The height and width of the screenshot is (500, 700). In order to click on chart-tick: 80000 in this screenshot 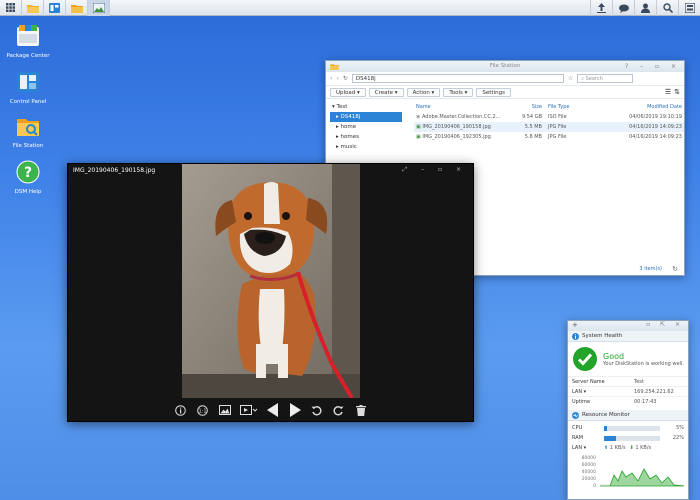, I will do `click(588, 458)`.